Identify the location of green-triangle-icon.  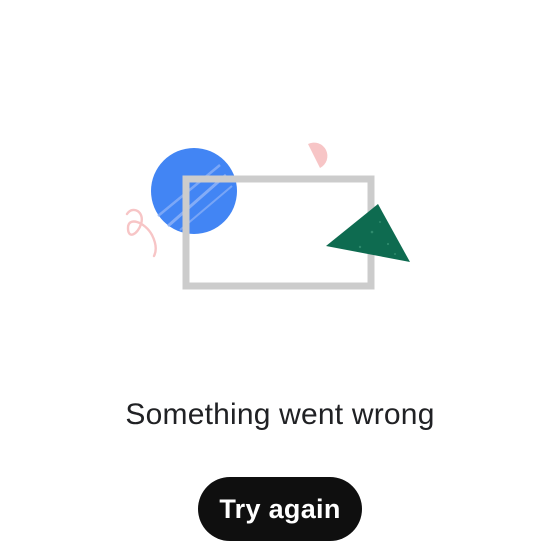
(368, 233).